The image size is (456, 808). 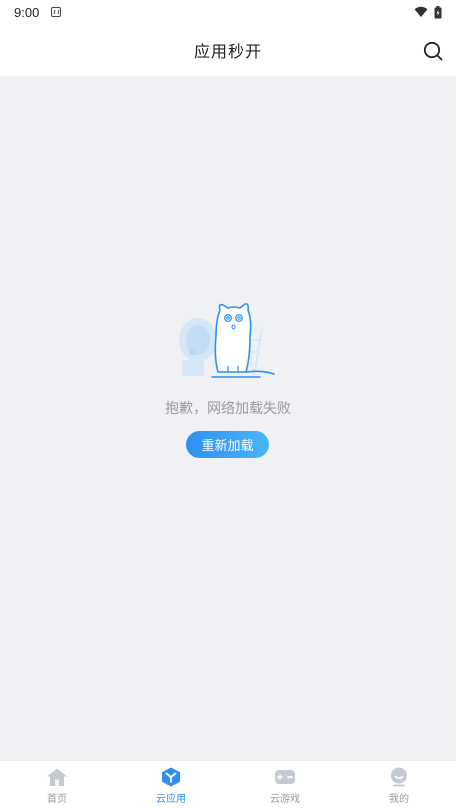 What do you see at coordinates (56, 12) in the screenshot?
I see `notification-icon` at bounding box center [56, 12].